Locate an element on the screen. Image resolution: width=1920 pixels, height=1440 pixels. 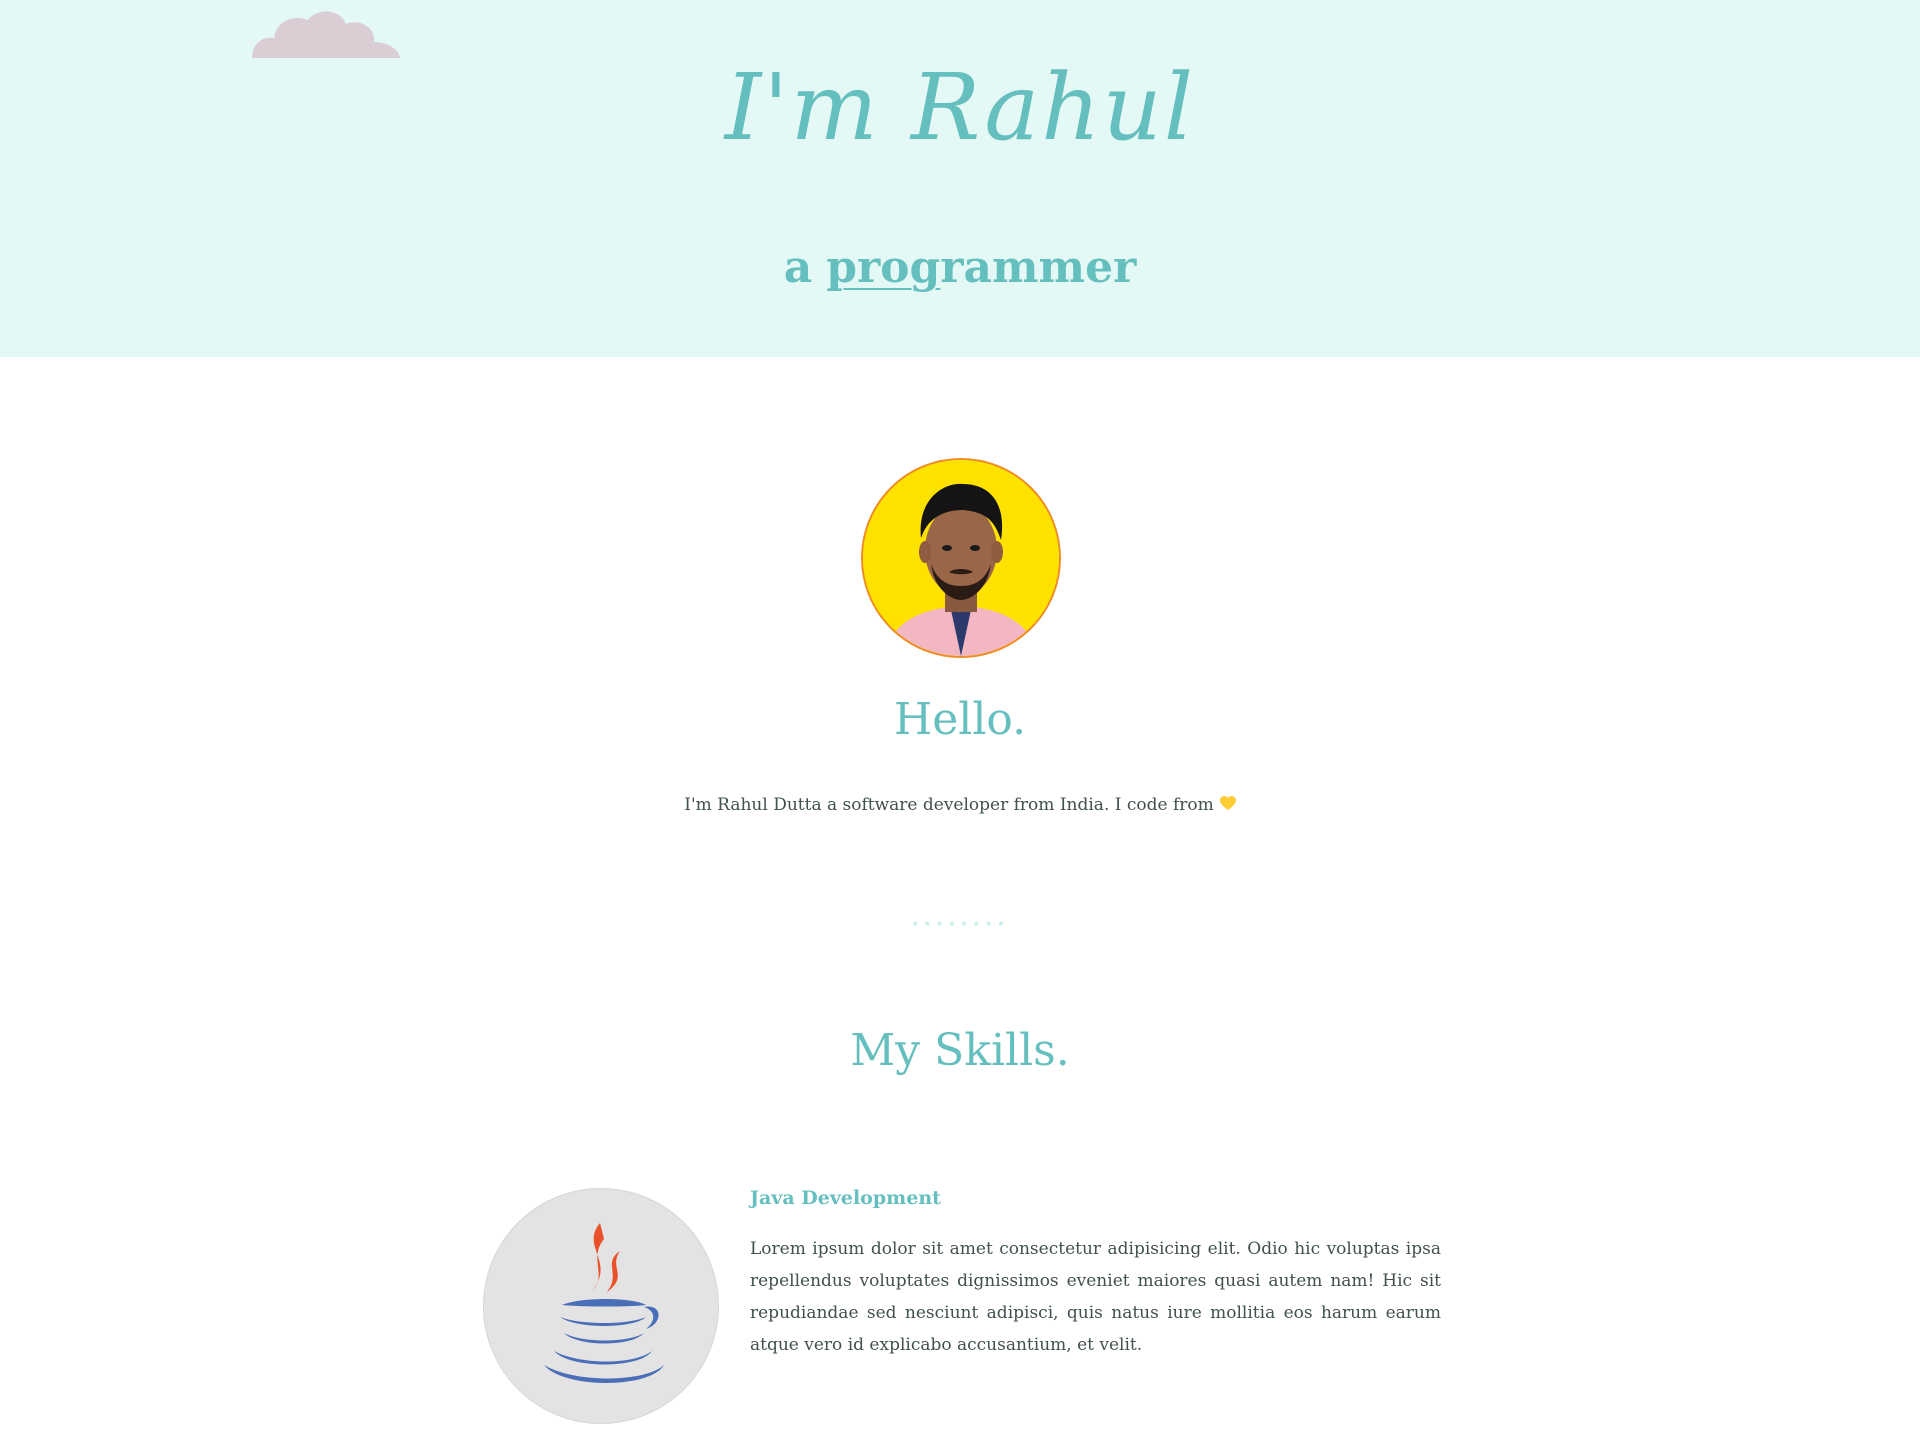
hero-subtitle: a programmer is located at coordinates (960, 268).